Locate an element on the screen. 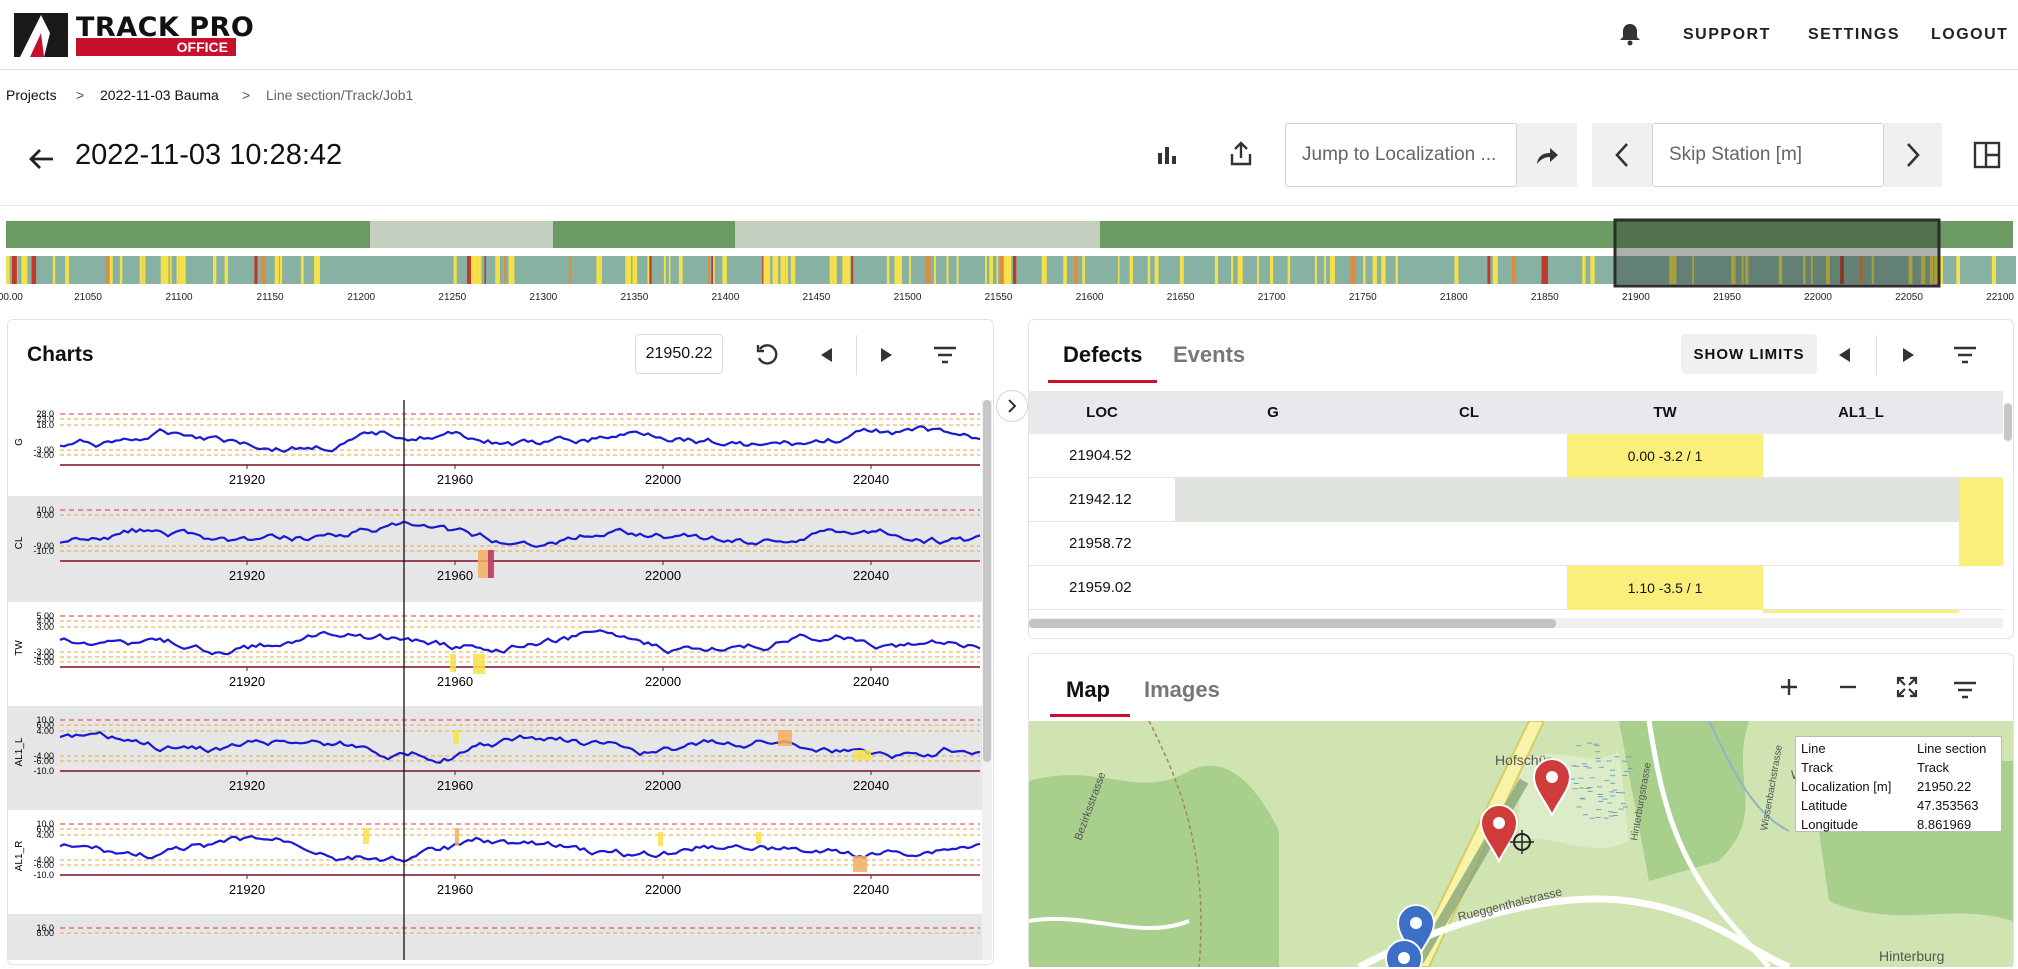  jump-go-button is located at coordinates (1547, 155).